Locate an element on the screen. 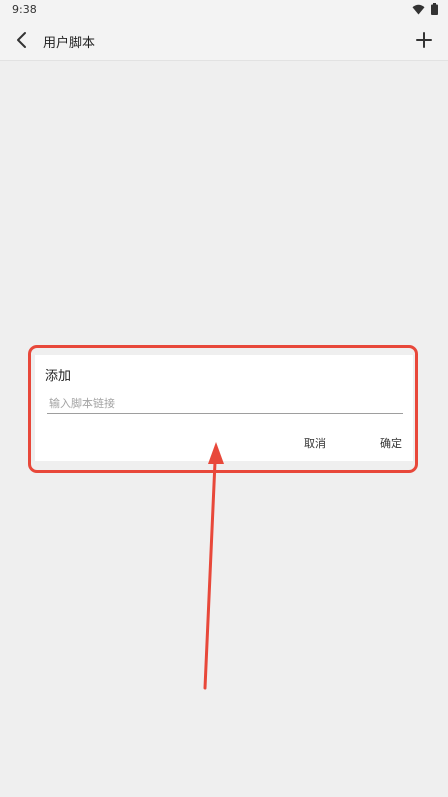 The image size is (448, 797). wifi-icon is located at coordinates (418, 9).